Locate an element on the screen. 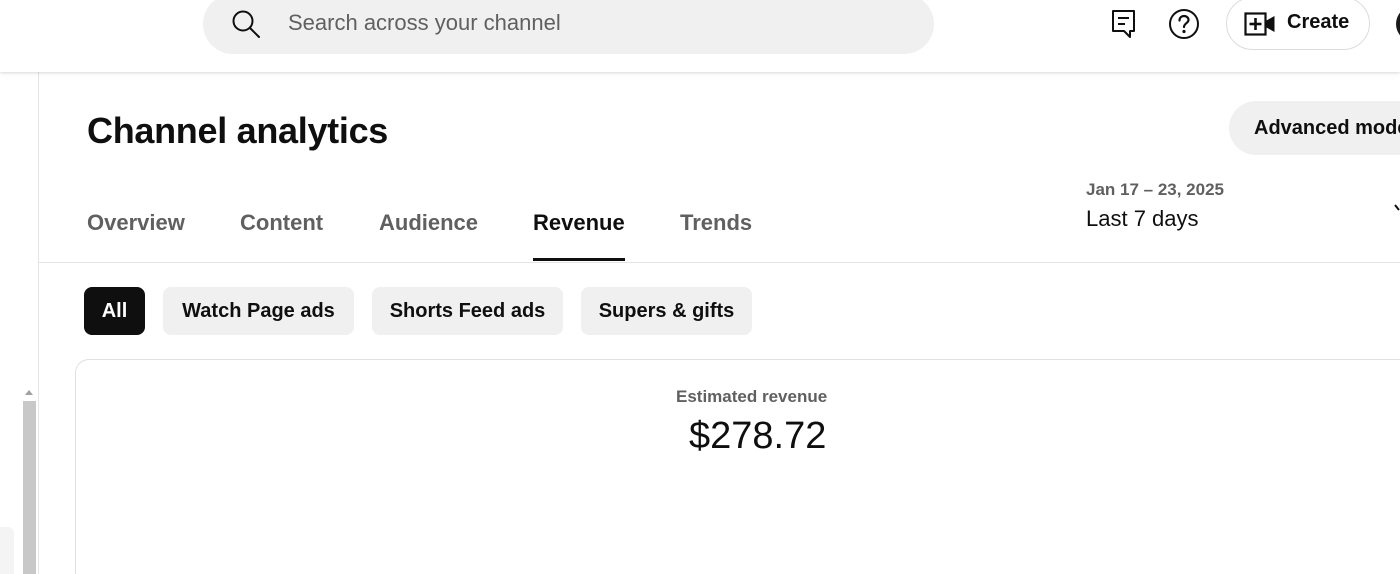 The height and width of the screenshot is (574, 1400). create-label: Create is located at coordinates (1318, 22).